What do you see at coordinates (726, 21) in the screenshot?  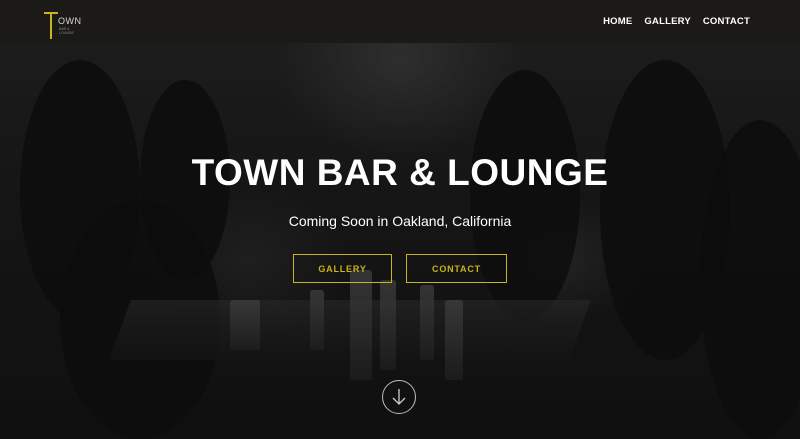 I see `nav-link-contact: CONTACT` at bounding box center [726, 21].